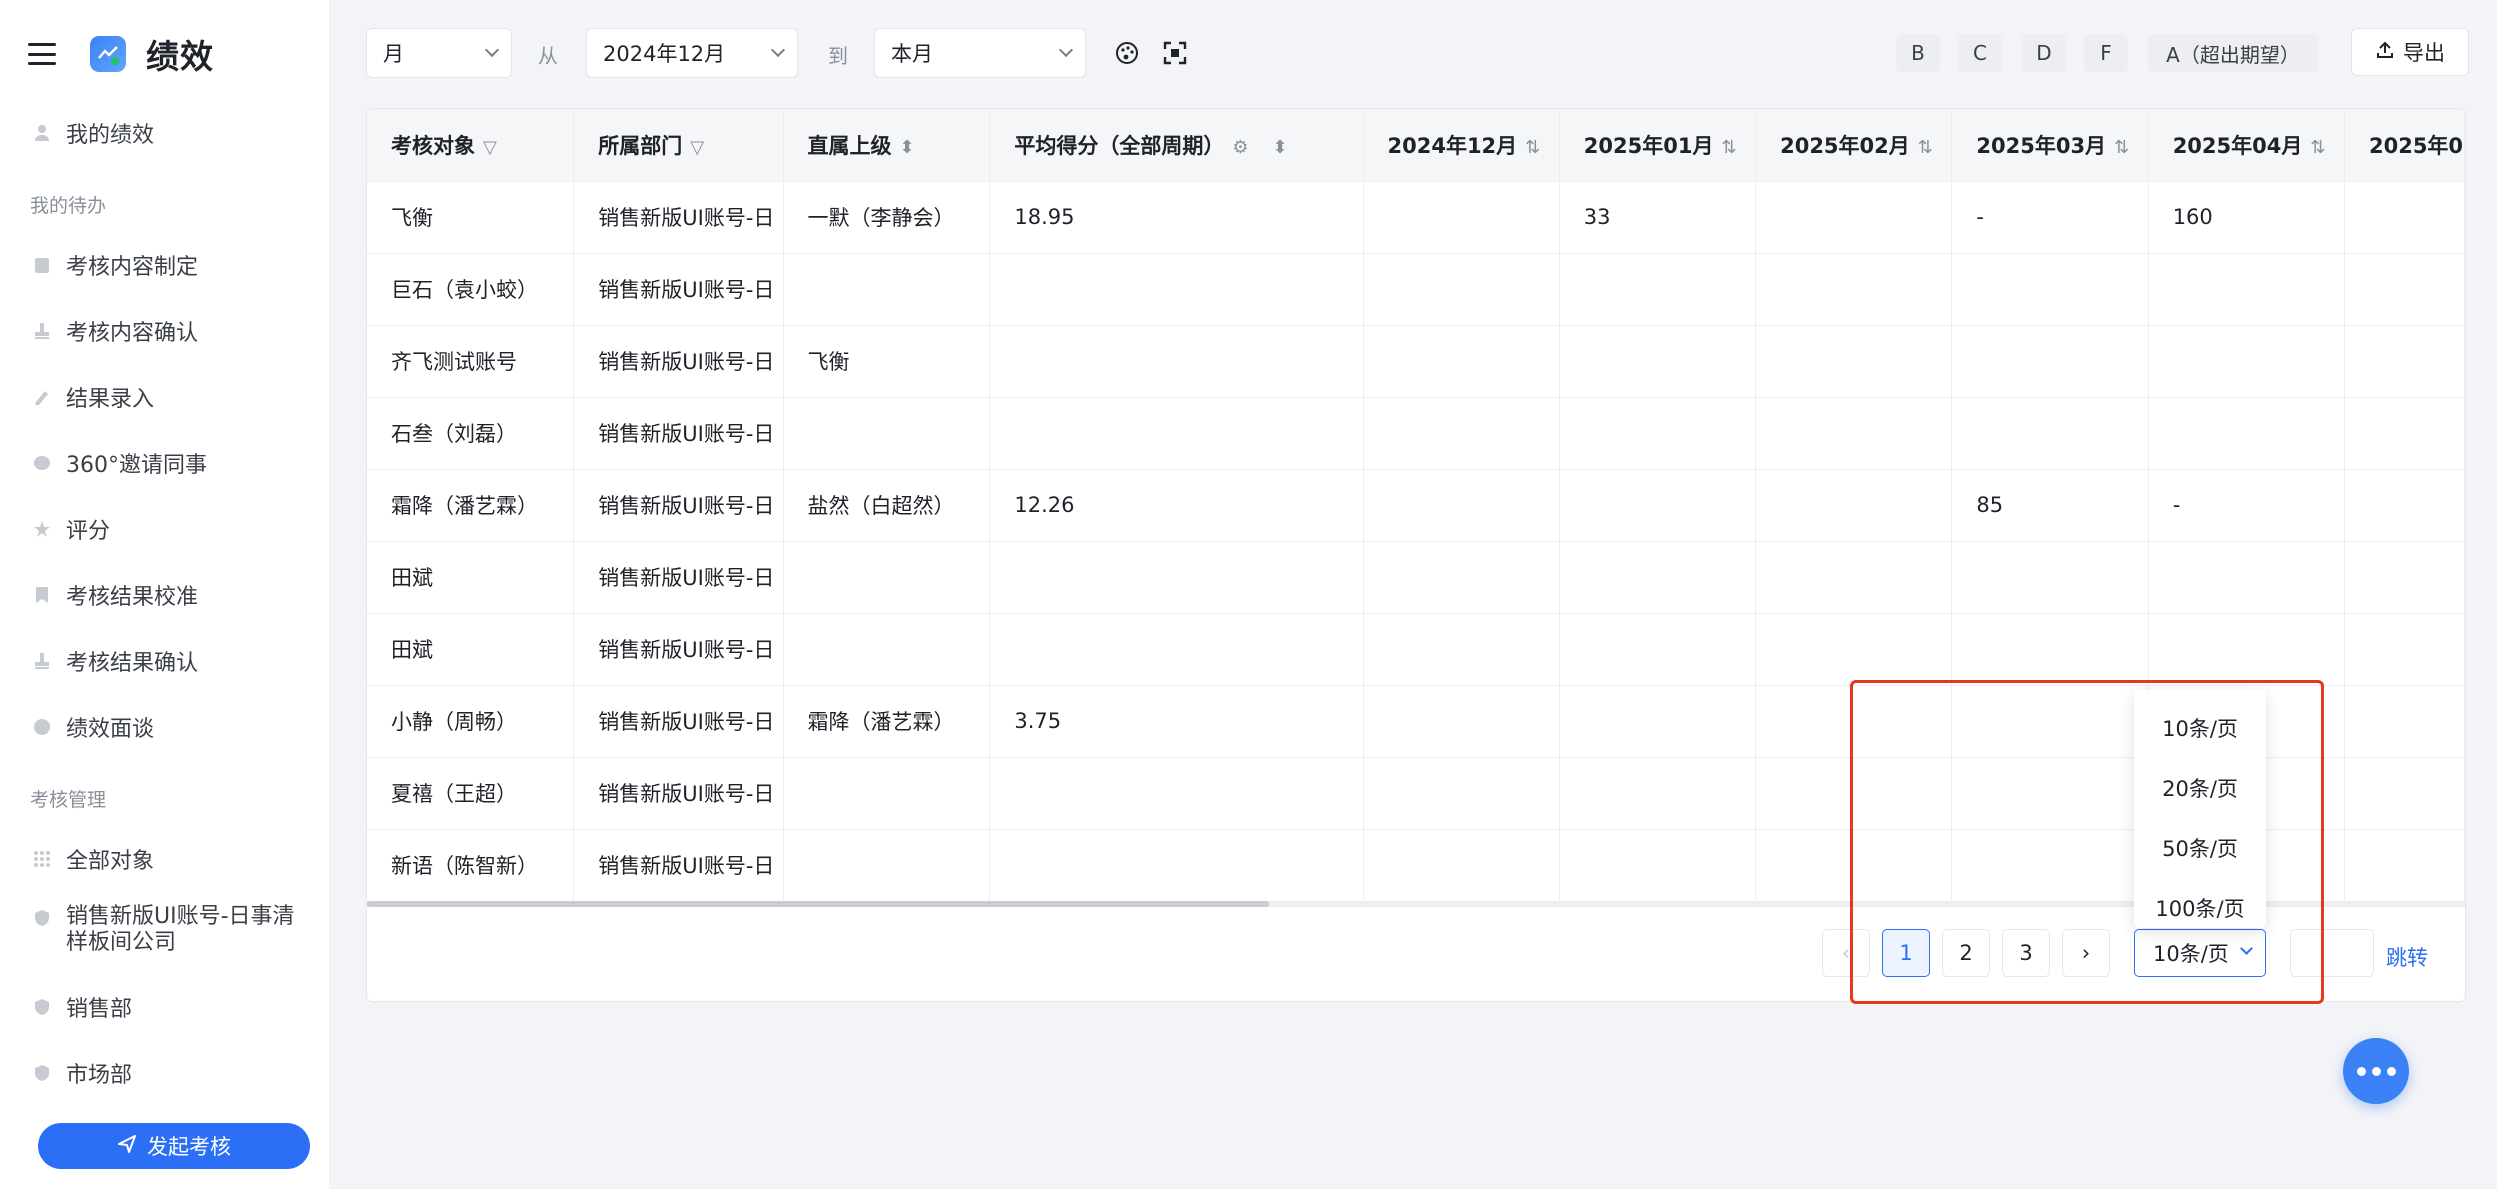 The height and width of the screenshot is (1189, 2497). I want to click on gear-icon: ⚙, so click(1240, 147).